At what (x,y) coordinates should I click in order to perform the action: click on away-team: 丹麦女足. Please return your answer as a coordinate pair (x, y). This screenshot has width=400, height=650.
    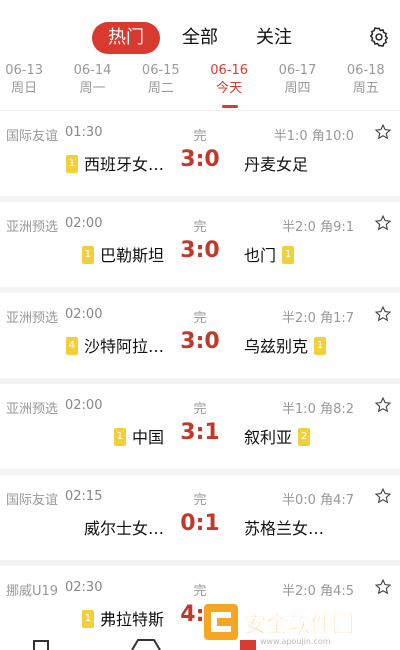
    Looking at the image, I should click on (276, 163).